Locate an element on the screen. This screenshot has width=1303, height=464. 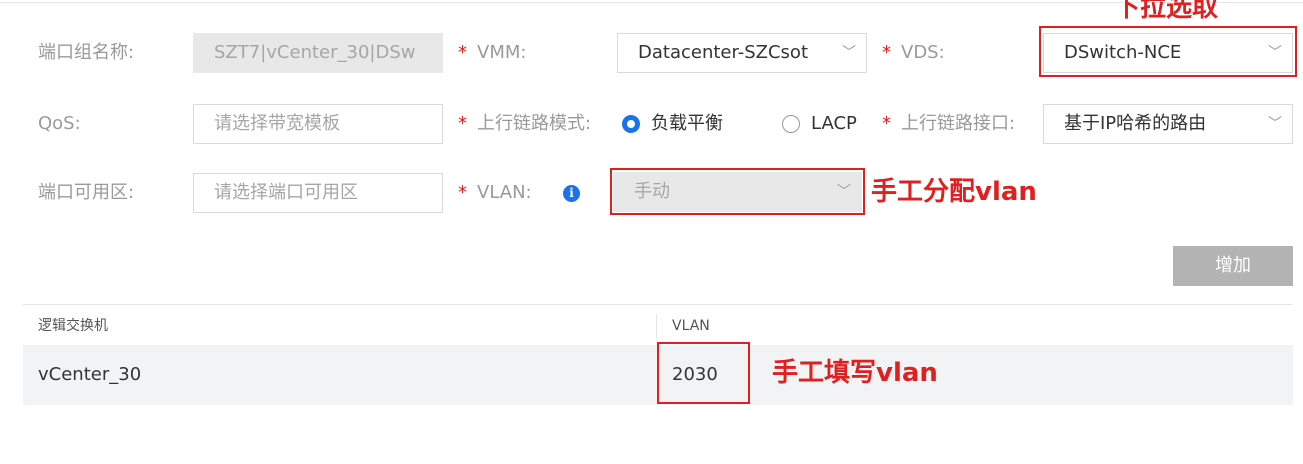
qos-select: 请选择带宽模板 is located at coordinates (318, 124).